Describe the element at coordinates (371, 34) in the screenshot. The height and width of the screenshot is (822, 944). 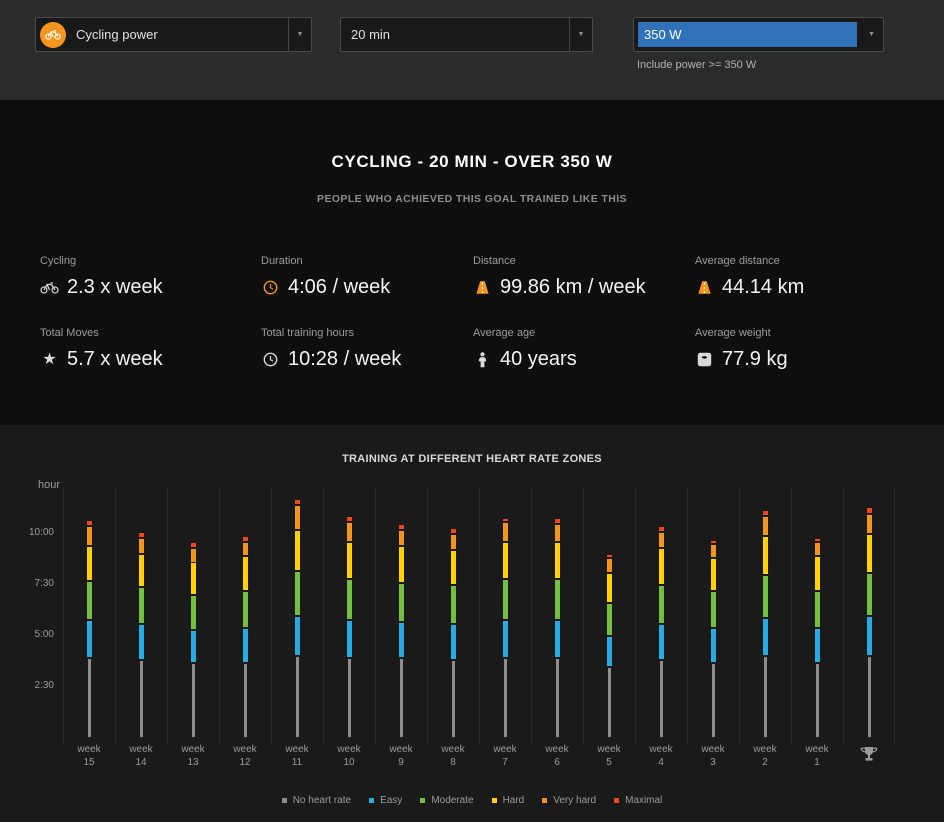
I see `duration-filter-value: 20 min` at that location.